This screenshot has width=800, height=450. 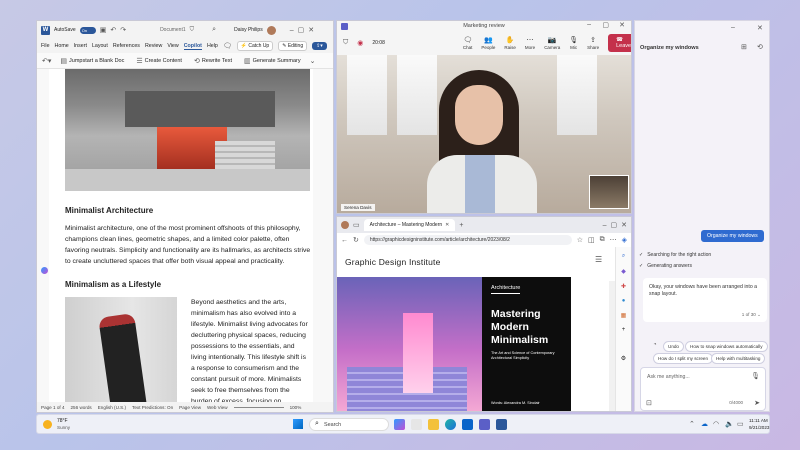 I want to click on menu-layout: Layout, so click(x=100, y=46).